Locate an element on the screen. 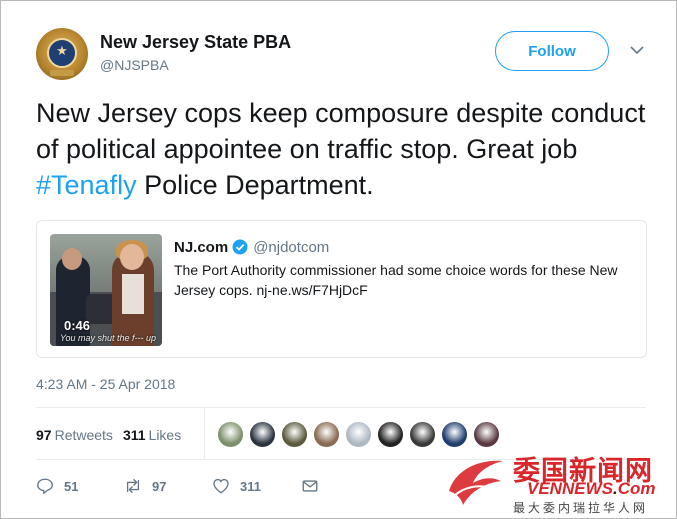 Image resolution: width=677 pixels, height=519 pixels. like-button: 311 is located at coordinates (236, 486).